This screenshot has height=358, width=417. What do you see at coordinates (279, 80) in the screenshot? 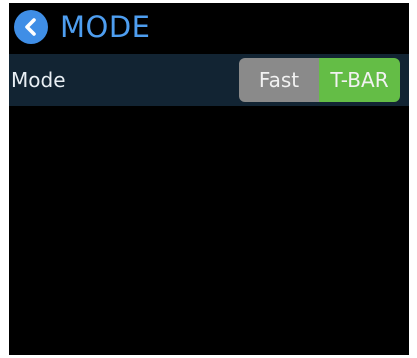
I see `mode-option-fast: Fast` at bounding box center [279, 80].